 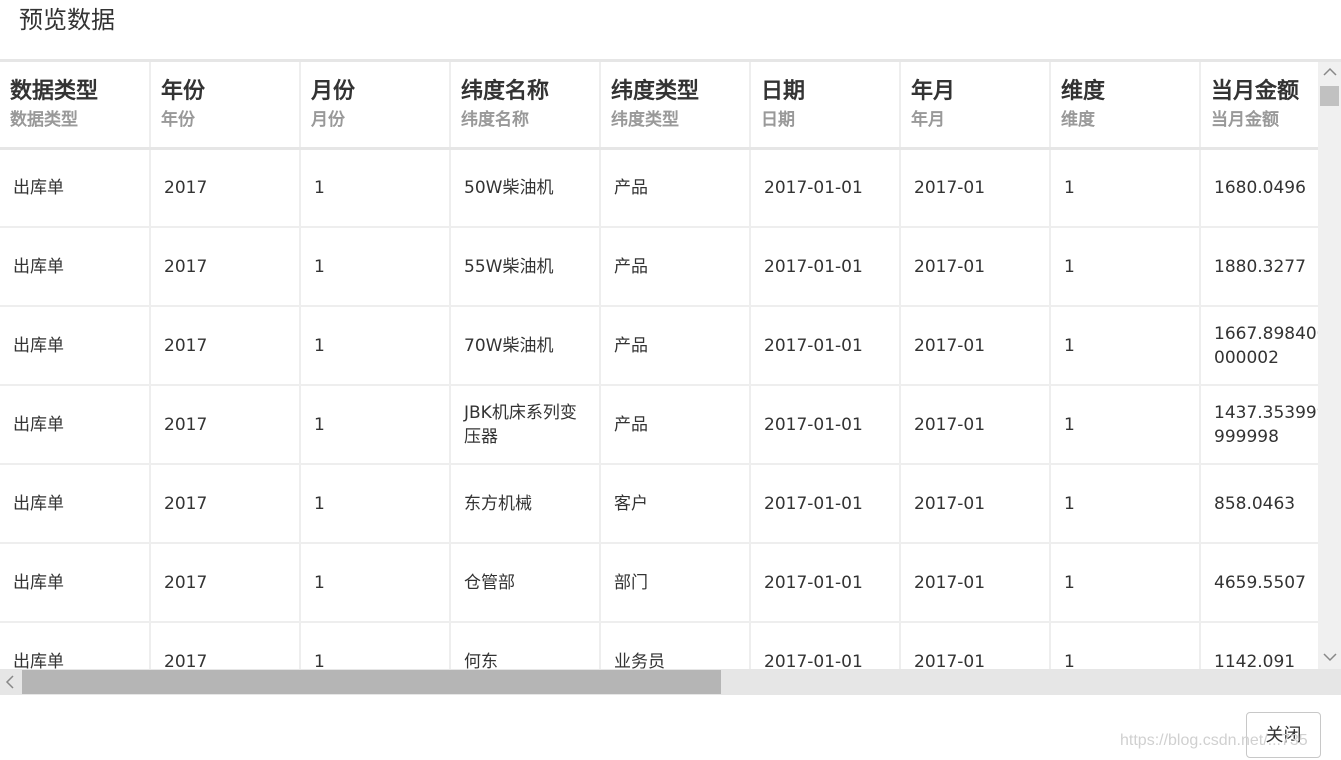 What do you see at coordinates (1329, 365) in the screenshot?
I see `vertical-scrollbar` at bounding box center [1329, 365].